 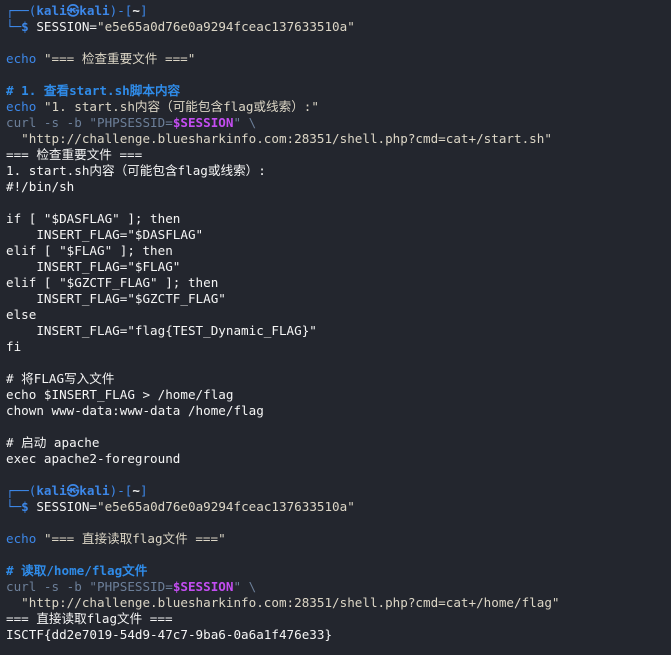 I want to click on output-line: if [ "$DASFLAG" ]; then, so click(x=93, y=218).